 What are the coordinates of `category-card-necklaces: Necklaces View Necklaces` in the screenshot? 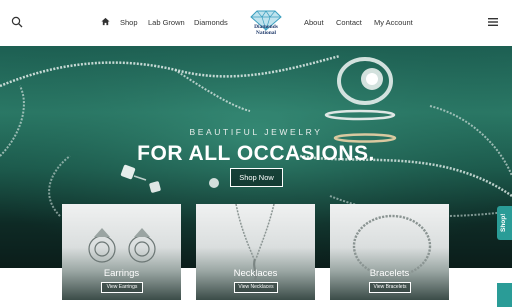 It's located at (255, 252).